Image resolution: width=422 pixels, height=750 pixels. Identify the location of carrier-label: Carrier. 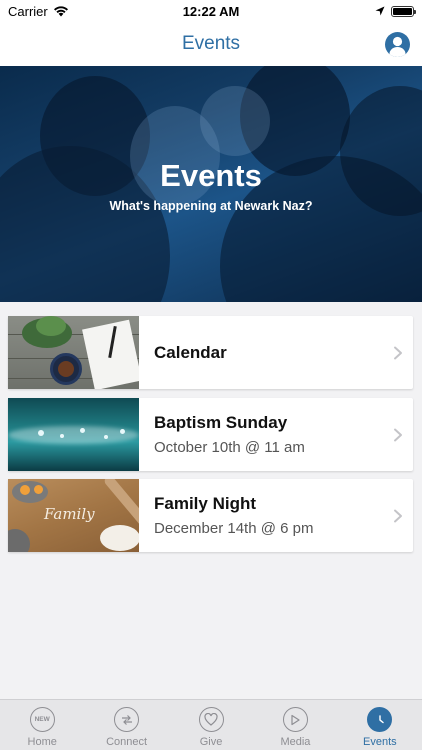
(28, 11).